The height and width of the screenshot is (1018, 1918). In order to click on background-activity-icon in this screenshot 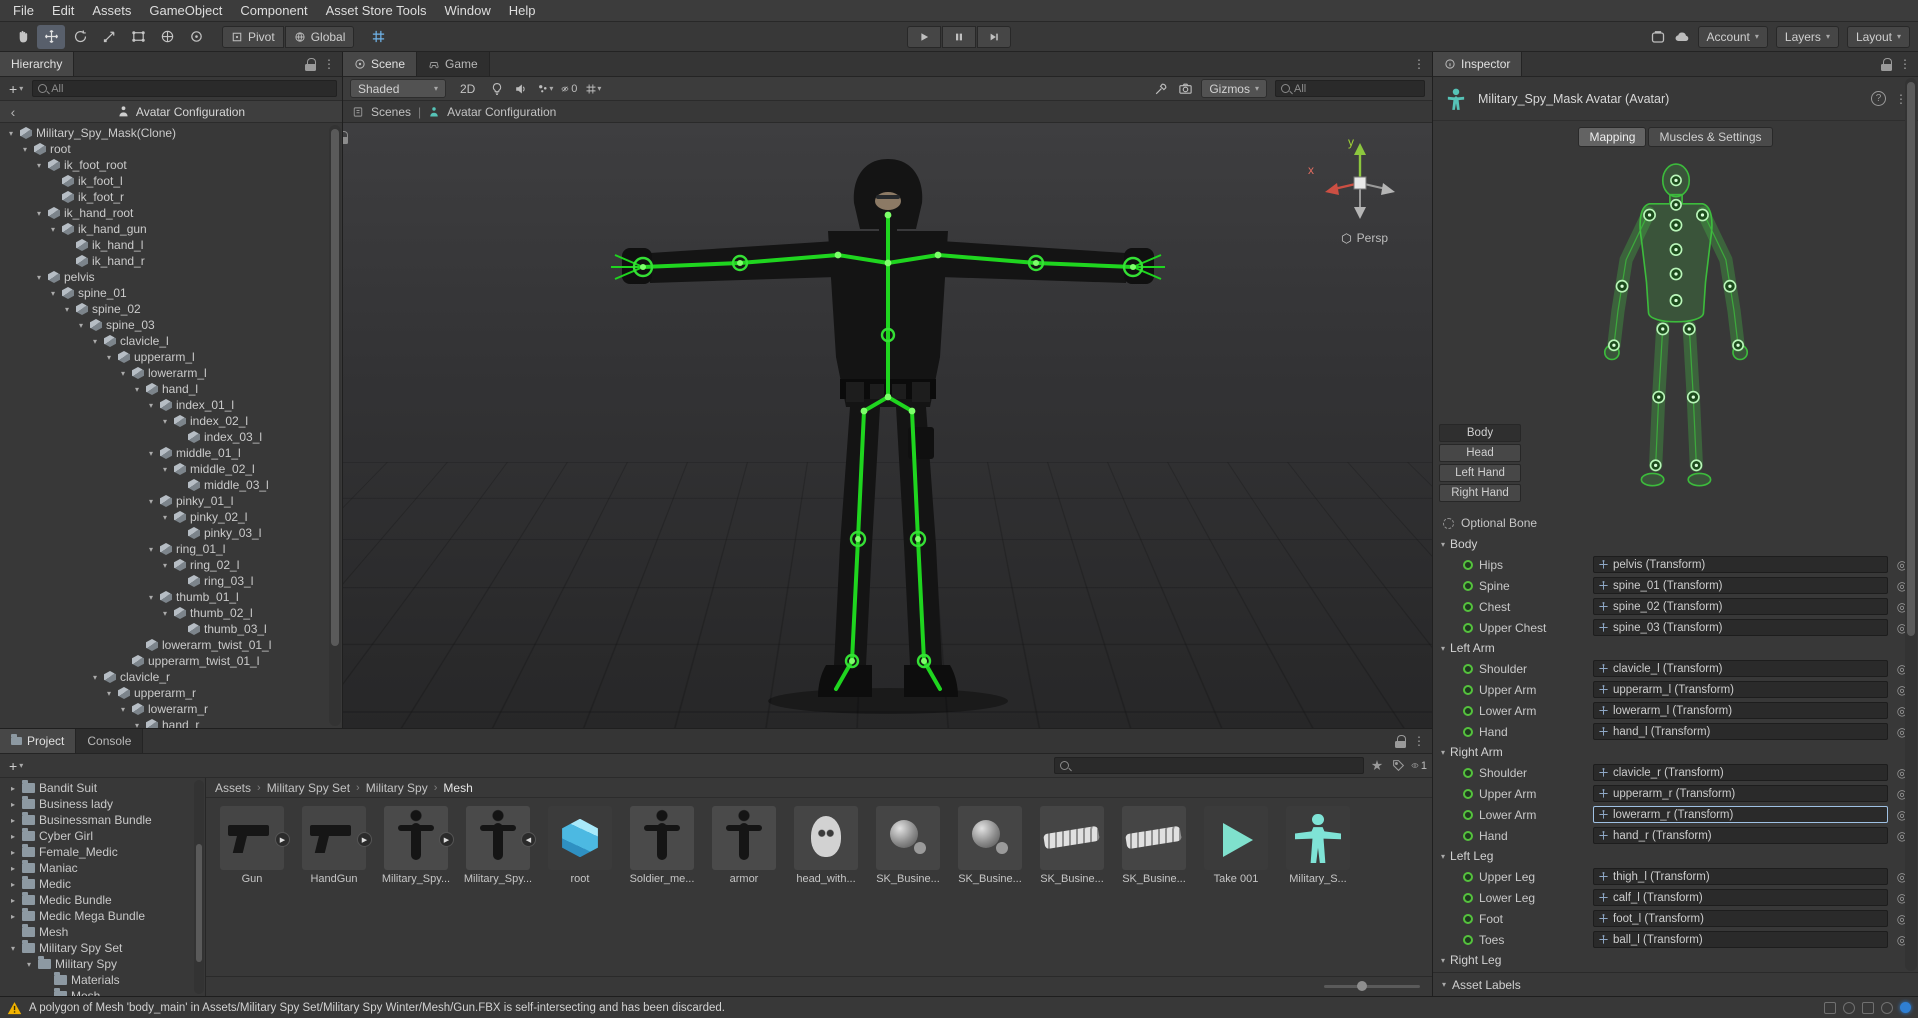, I will do `click(1905, 1007)`.